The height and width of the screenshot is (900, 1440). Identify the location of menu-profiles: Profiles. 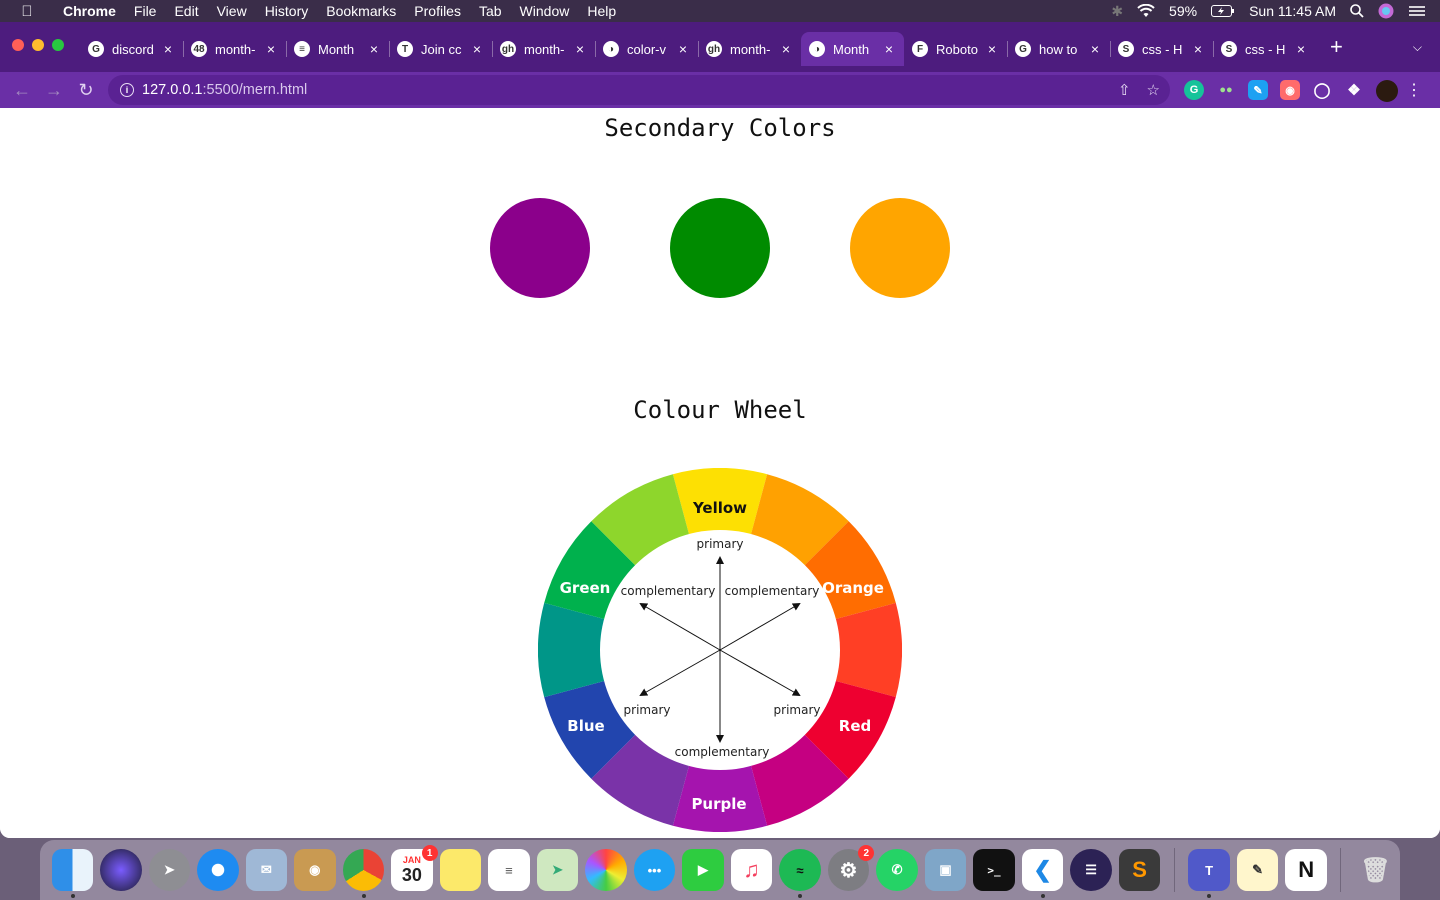
(437, 11).